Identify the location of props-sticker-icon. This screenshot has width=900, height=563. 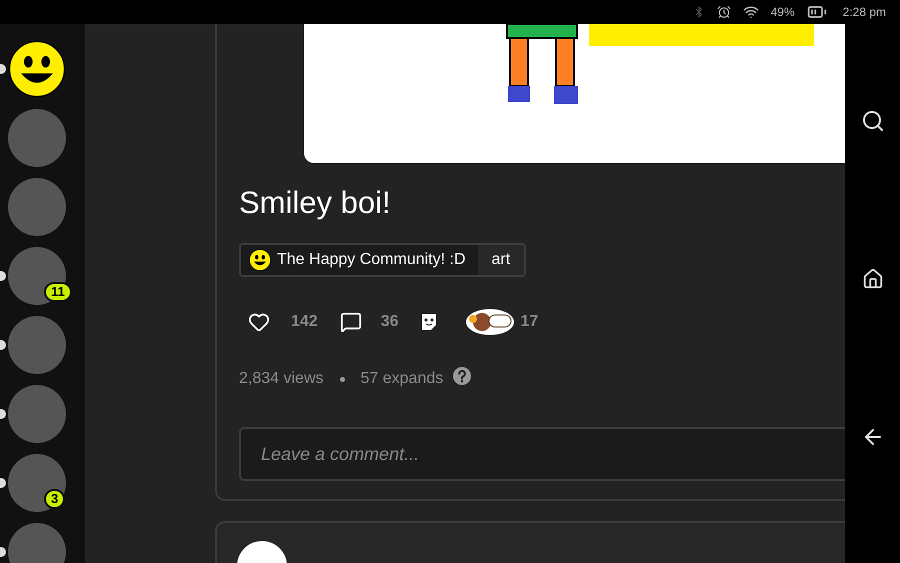
(489, 322).